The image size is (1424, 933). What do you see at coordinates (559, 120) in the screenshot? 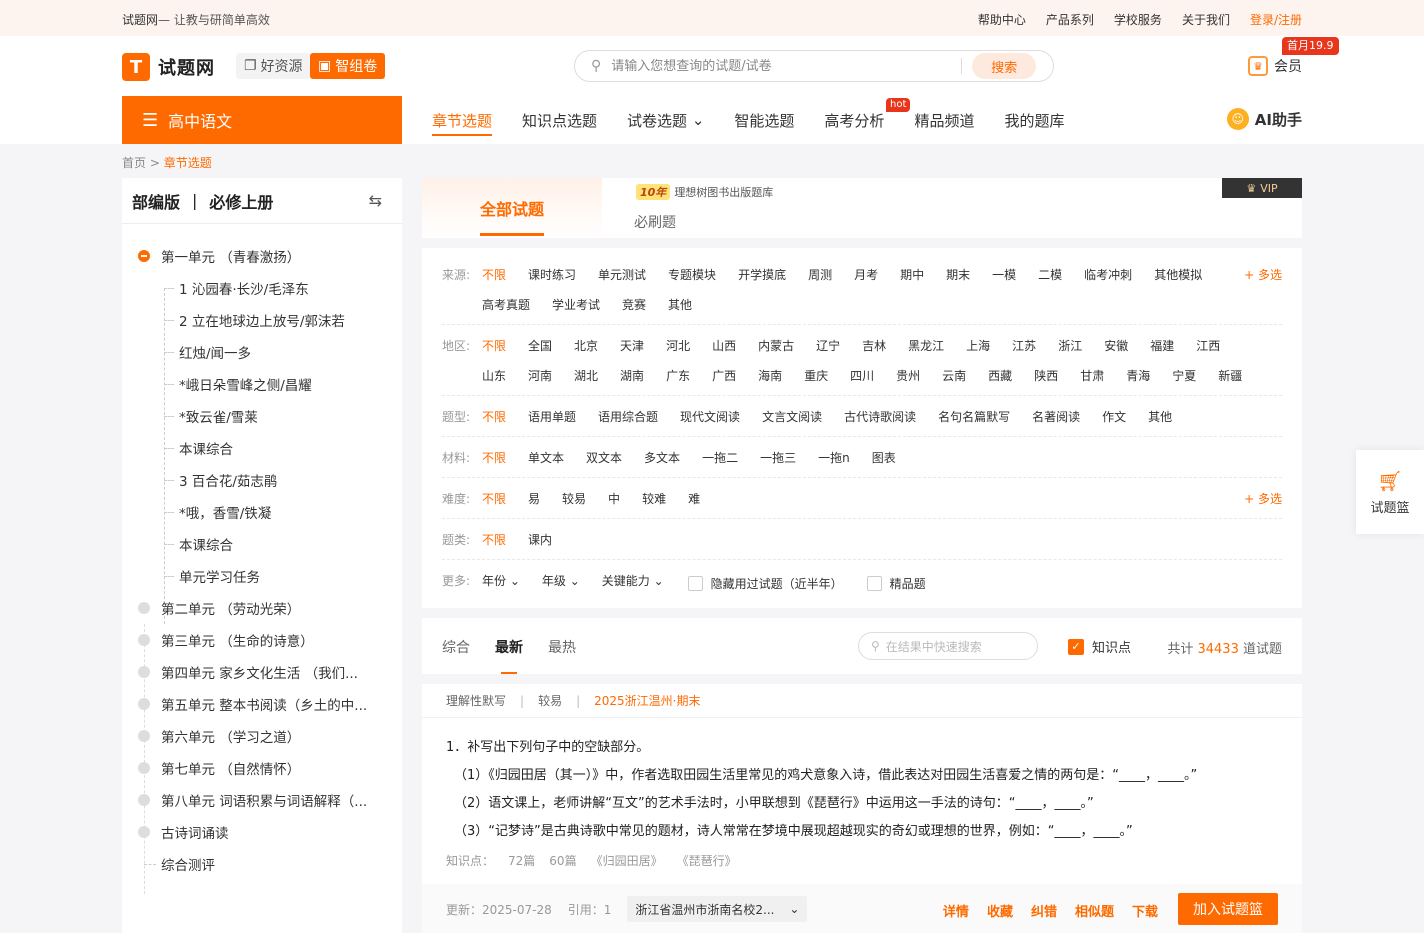
I see `tab-knowledge: 知识点选题` at bounding box center [559, 120].